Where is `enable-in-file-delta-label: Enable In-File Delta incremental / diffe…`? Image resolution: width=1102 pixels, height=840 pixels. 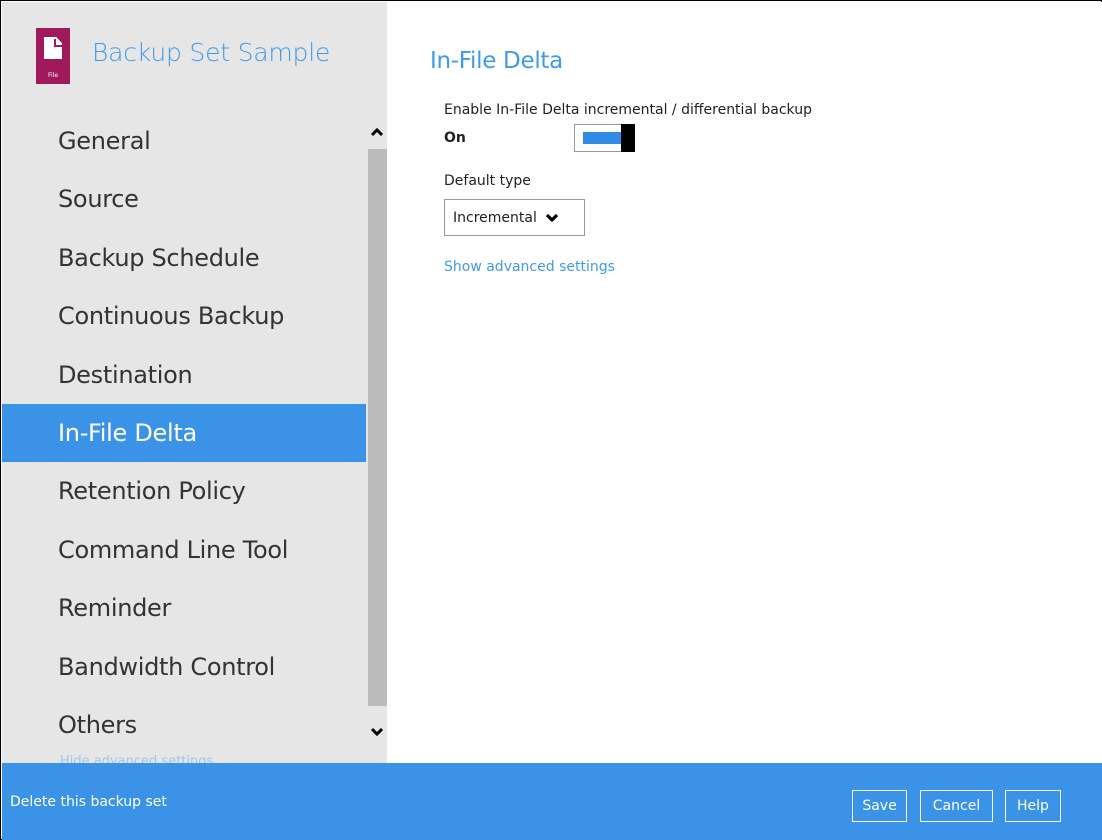 enable-in-file-delta-label: Enable In-File Delta incremental / diffe… is located at coordinates (628, 110).